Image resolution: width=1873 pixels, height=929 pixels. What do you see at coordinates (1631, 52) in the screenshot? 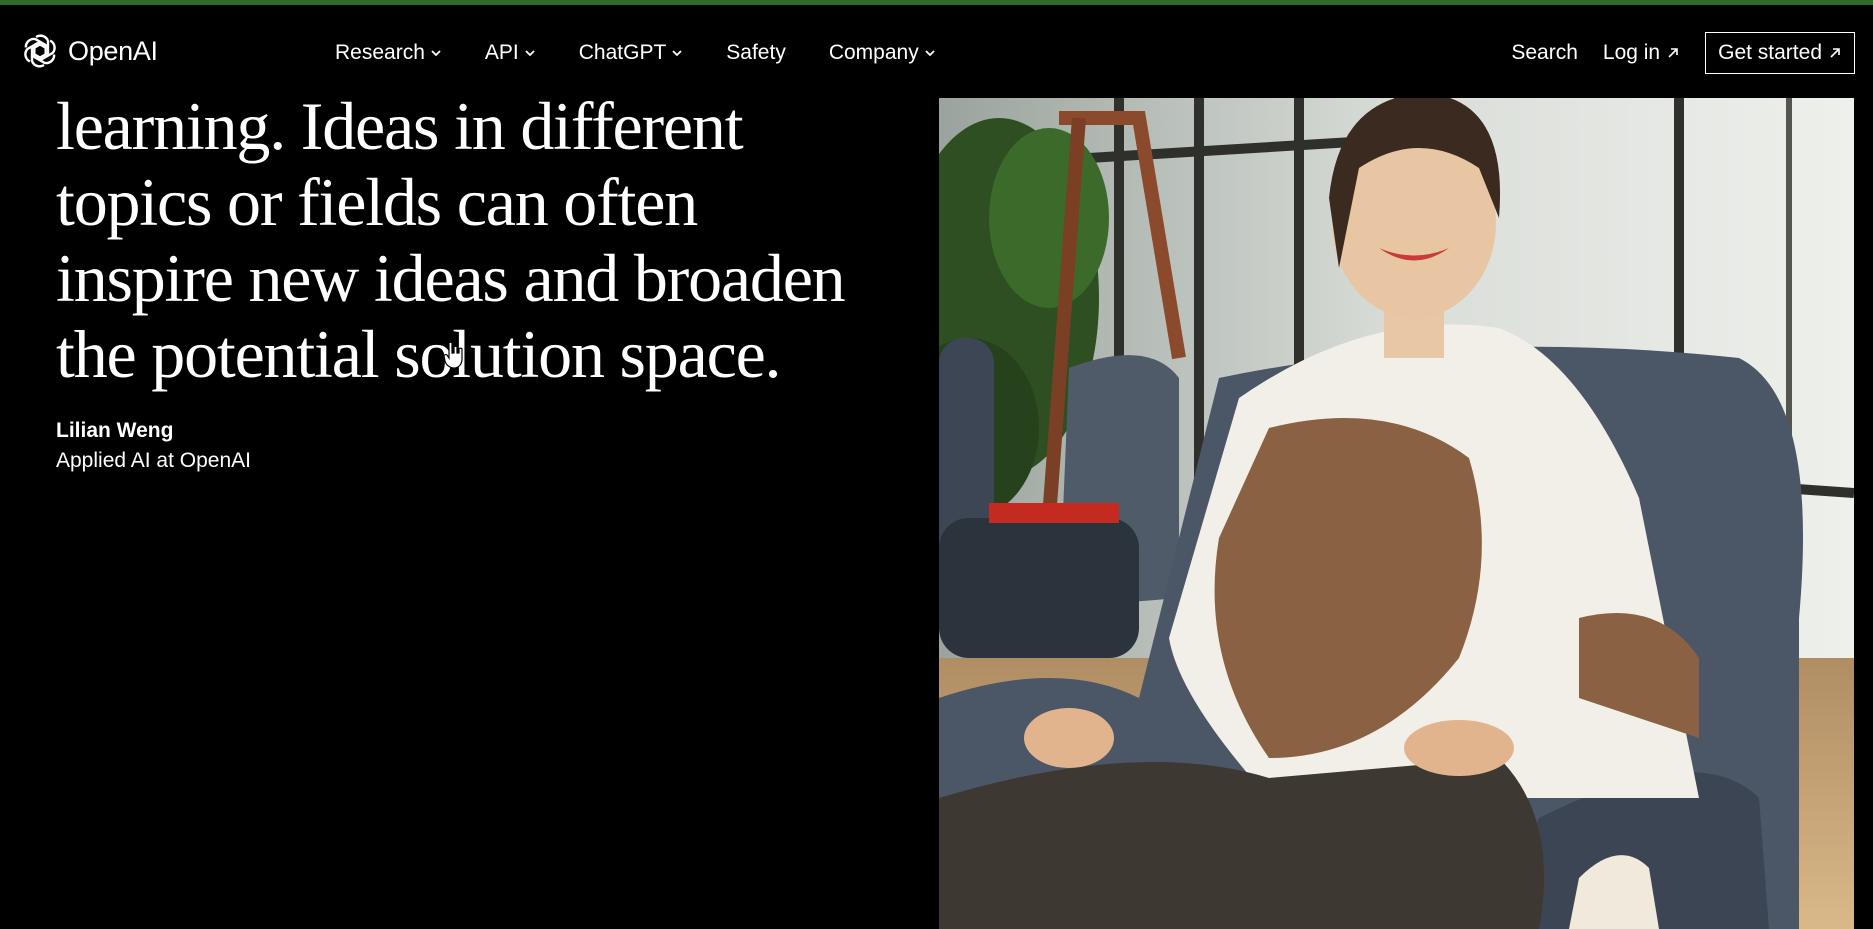
I see `login-label: Log in` at bounding box center [1631, 52].